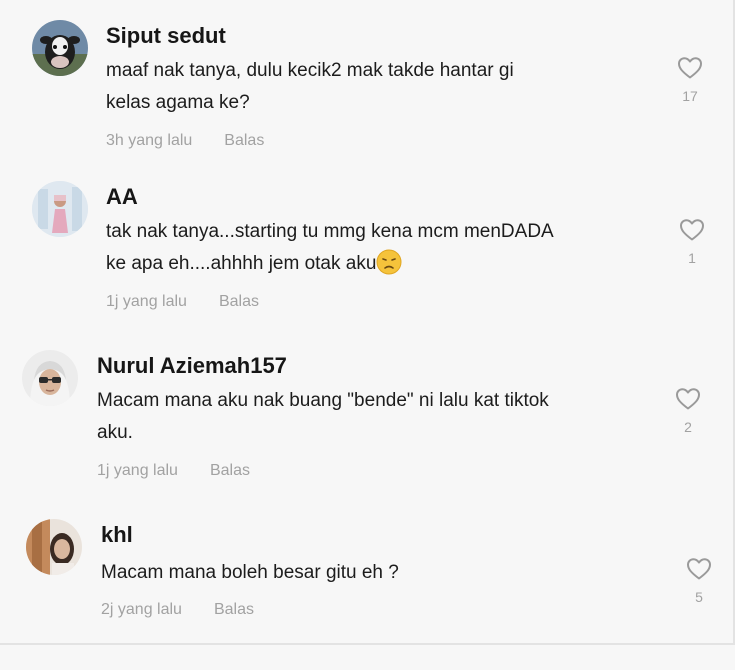 The height and width of the screenshot is (670, 735). I want to click on heart-outline-icon, so click(699, 569).